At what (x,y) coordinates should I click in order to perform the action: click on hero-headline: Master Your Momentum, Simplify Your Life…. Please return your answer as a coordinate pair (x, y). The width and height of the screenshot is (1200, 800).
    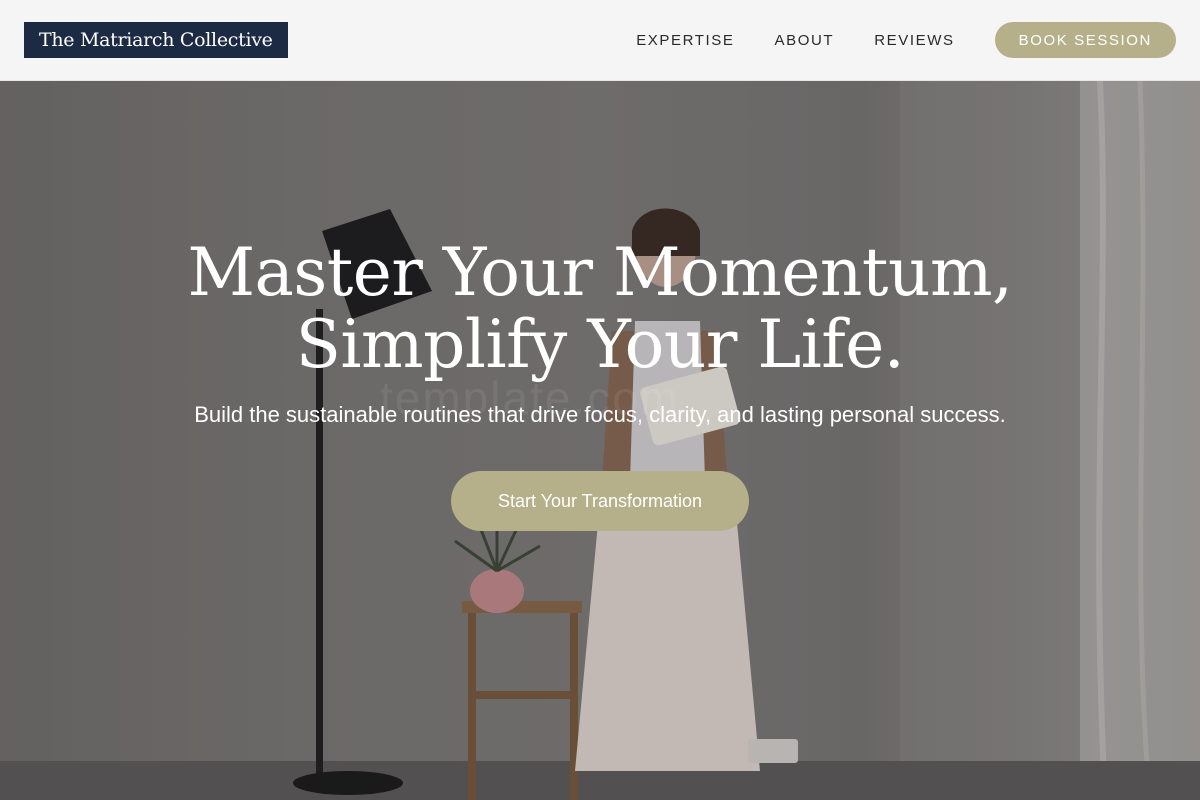
    Looking at the image, I should click on (600, 309).